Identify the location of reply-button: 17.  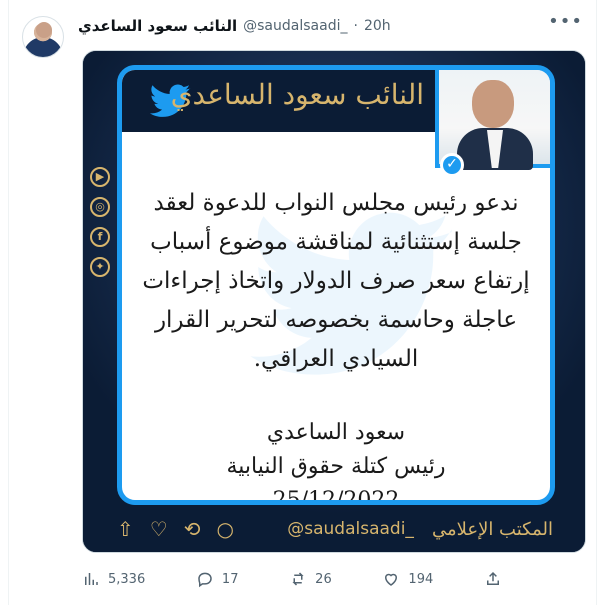
(217, 579).